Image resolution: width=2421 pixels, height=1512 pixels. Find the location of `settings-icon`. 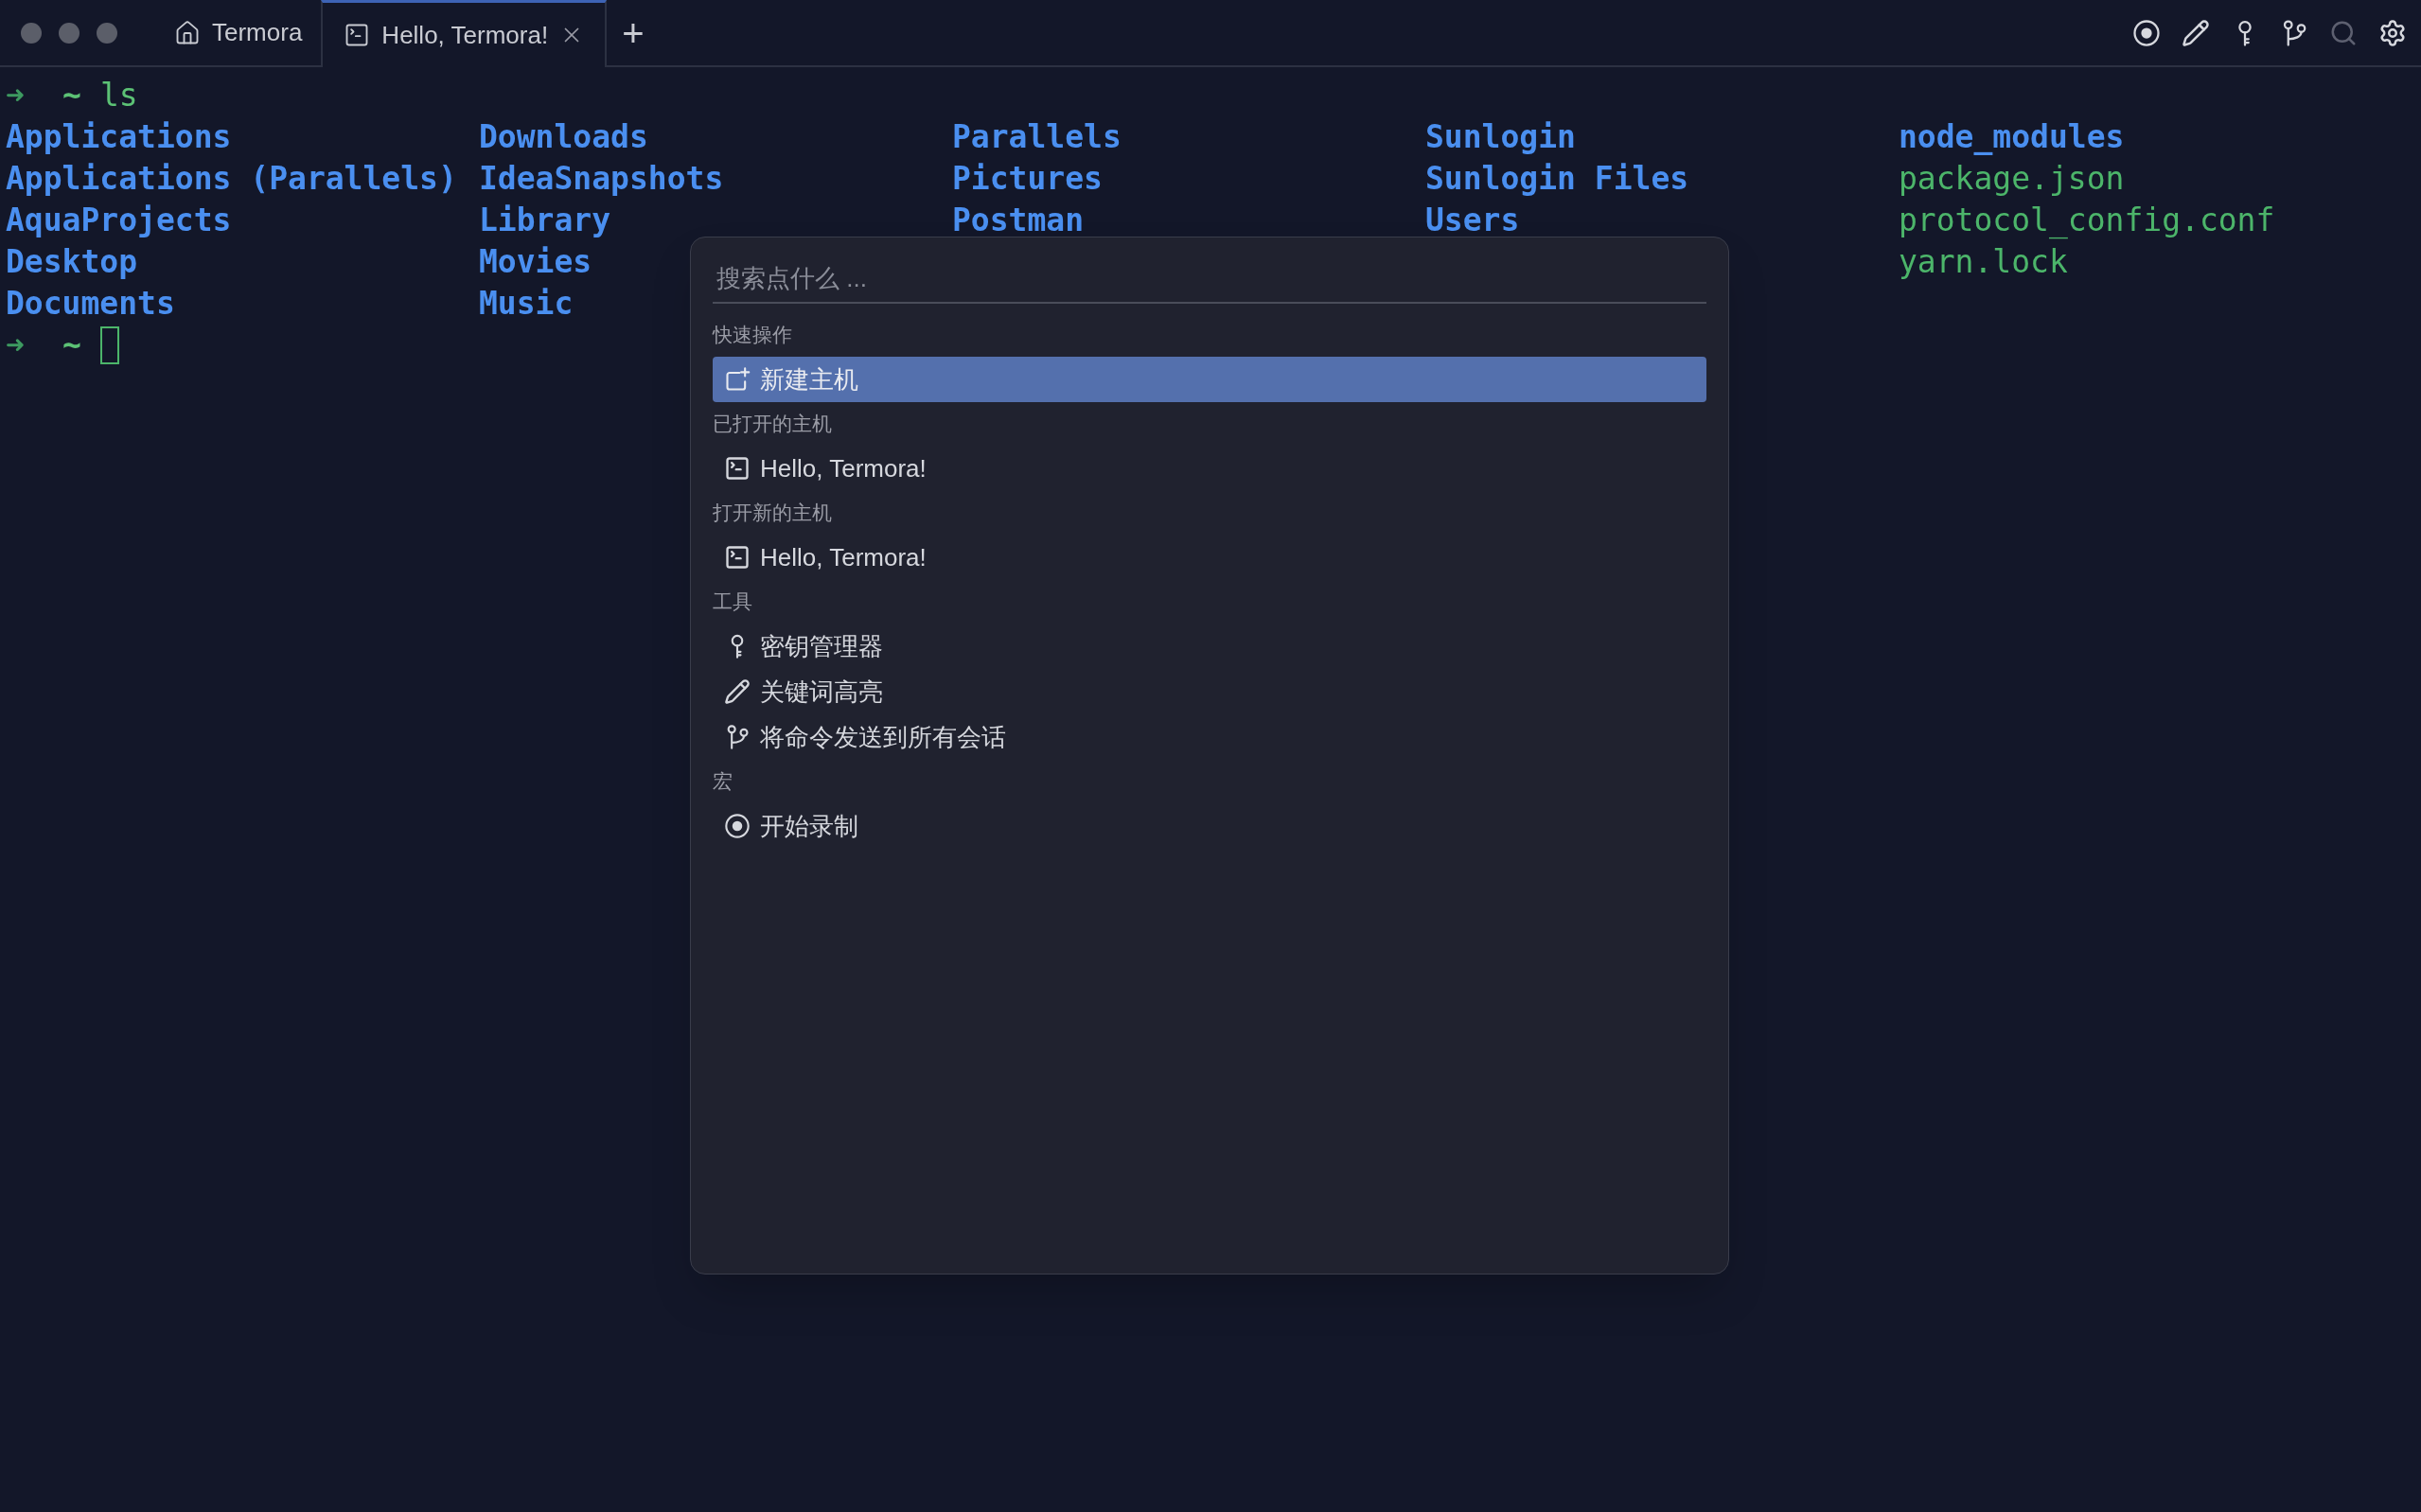

settings-icon is located at coordinates (2392, 32).